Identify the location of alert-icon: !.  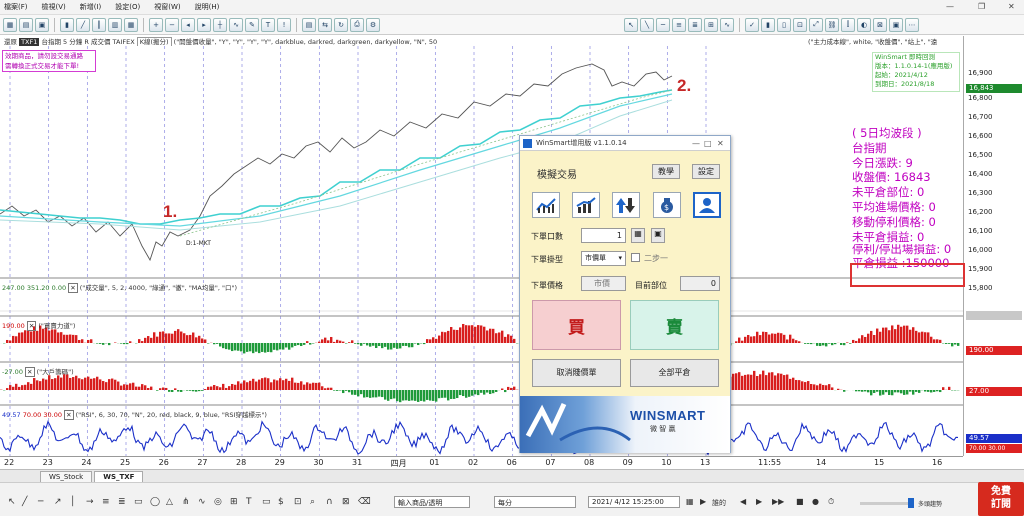
(284, 24).